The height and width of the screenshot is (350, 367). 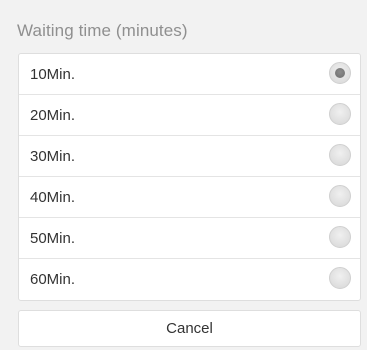 I want to click on option-60min: 60Min., so click(x=189, y=279).